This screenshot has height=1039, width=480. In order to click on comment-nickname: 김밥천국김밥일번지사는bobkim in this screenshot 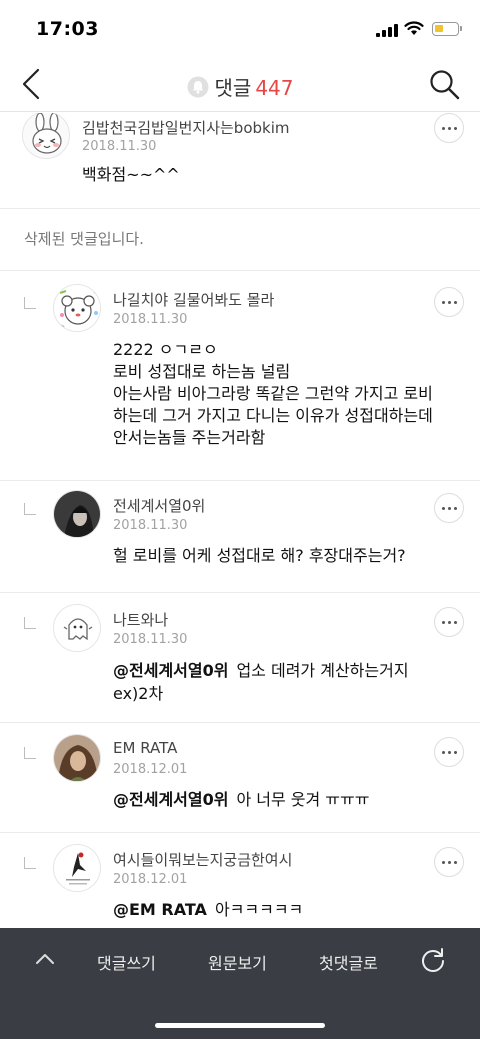, I will do `click(186, 127)`.